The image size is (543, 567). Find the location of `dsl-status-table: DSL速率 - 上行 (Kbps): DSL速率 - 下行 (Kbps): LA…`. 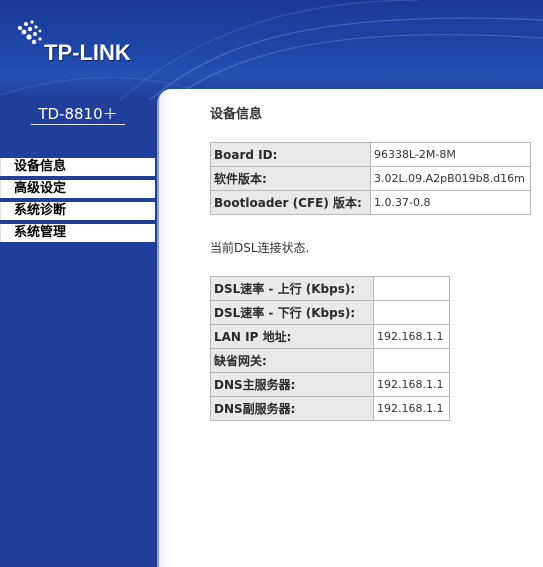

dsl-status-table: DSL速率 - 上行 (Kbps): DSL速率 - 下行 (Kbps): LA… is located at coordinates (330, 348).